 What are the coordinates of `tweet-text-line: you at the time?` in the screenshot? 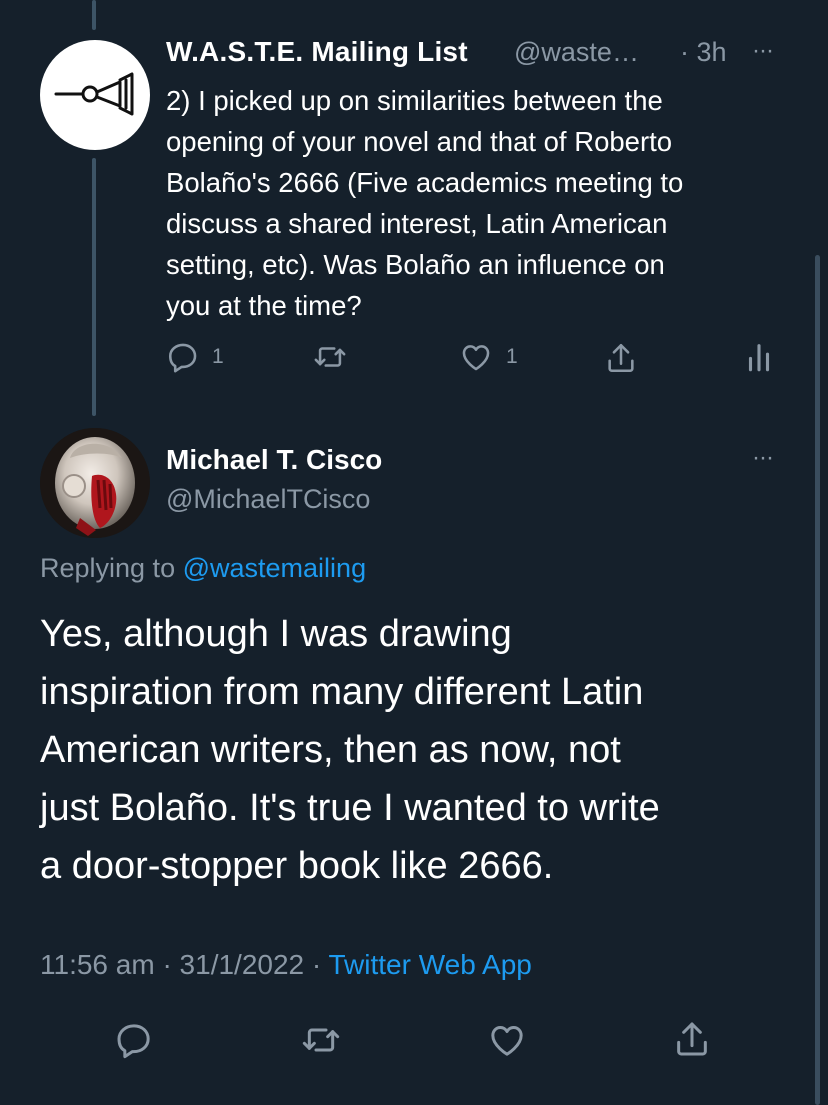 It's located at (264, 305).